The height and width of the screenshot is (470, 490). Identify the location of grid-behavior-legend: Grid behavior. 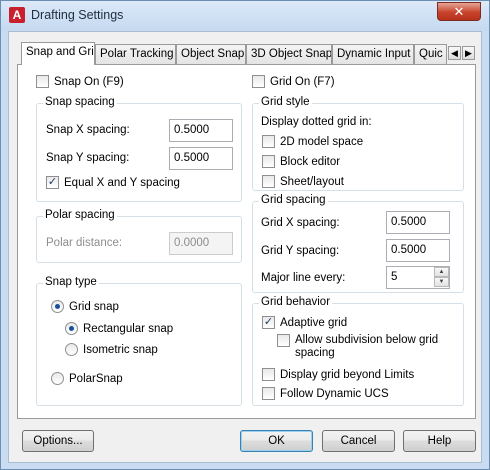
(296, 302).